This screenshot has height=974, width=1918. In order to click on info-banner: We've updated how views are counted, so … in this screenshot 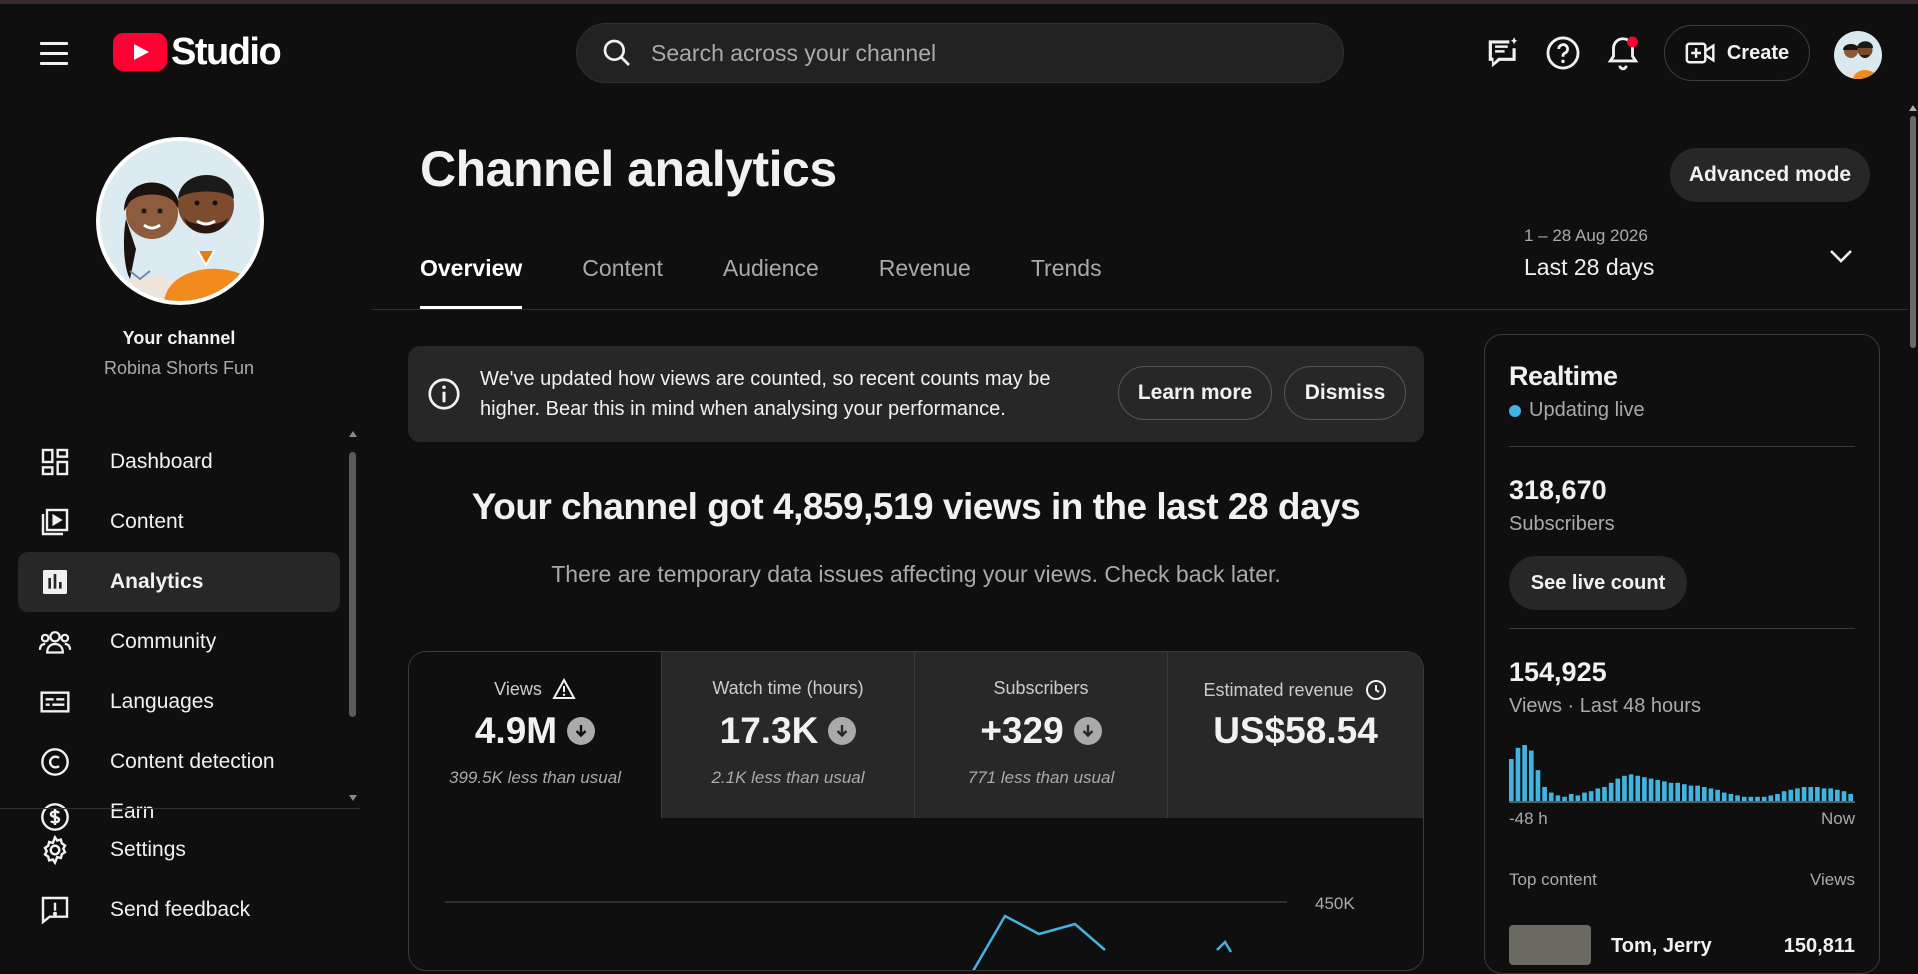, I will do `click(916, 394)`.